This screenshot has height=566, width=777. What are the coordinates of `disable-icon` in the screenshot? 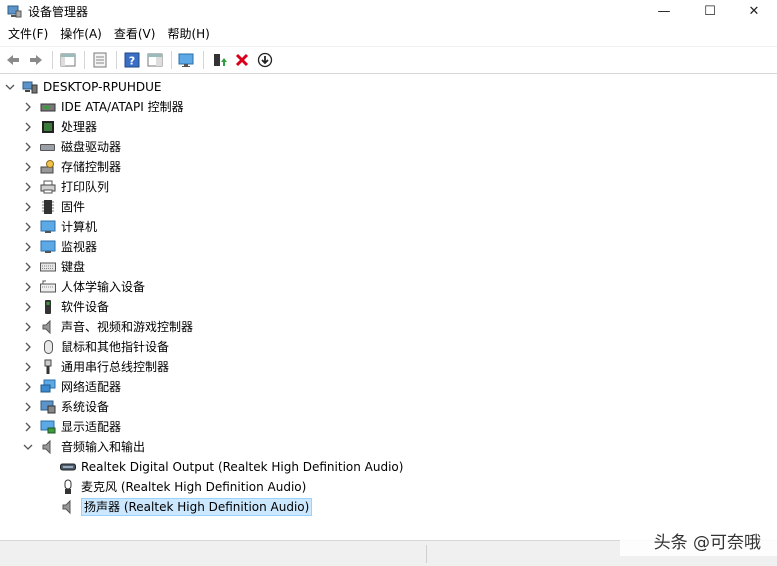 It's located at (265, 59).